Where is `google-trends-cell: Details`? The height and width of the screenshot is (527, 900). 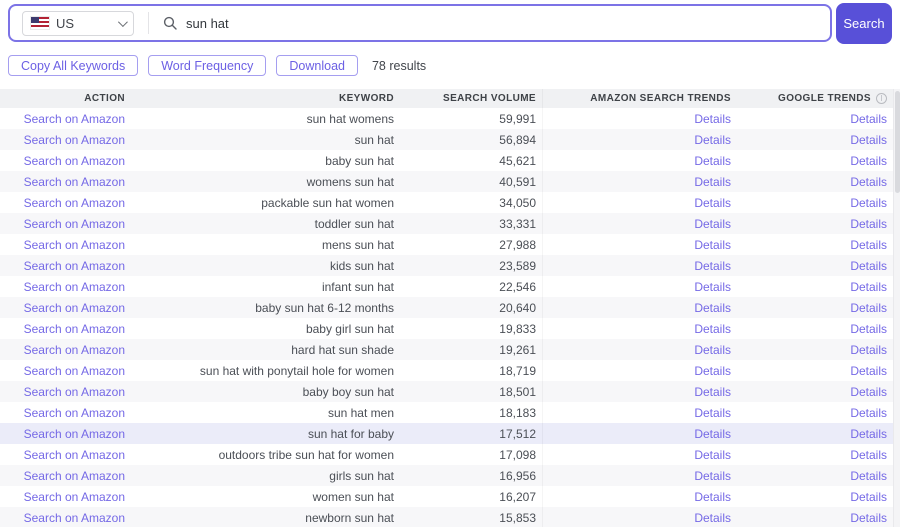
google-trends-cell: Details is located at coordinates (815, 496).